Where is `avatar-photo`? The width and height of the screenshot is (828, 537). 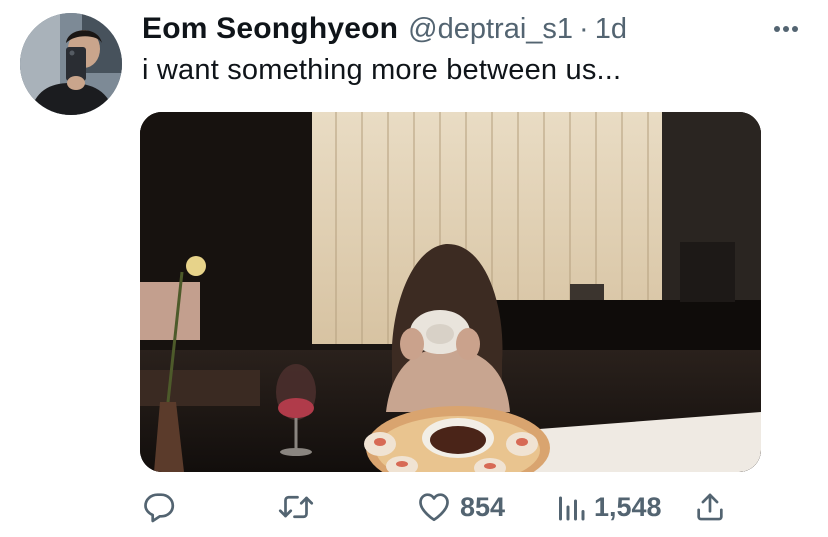
avatar-photo is located at coordinates (71, 64).